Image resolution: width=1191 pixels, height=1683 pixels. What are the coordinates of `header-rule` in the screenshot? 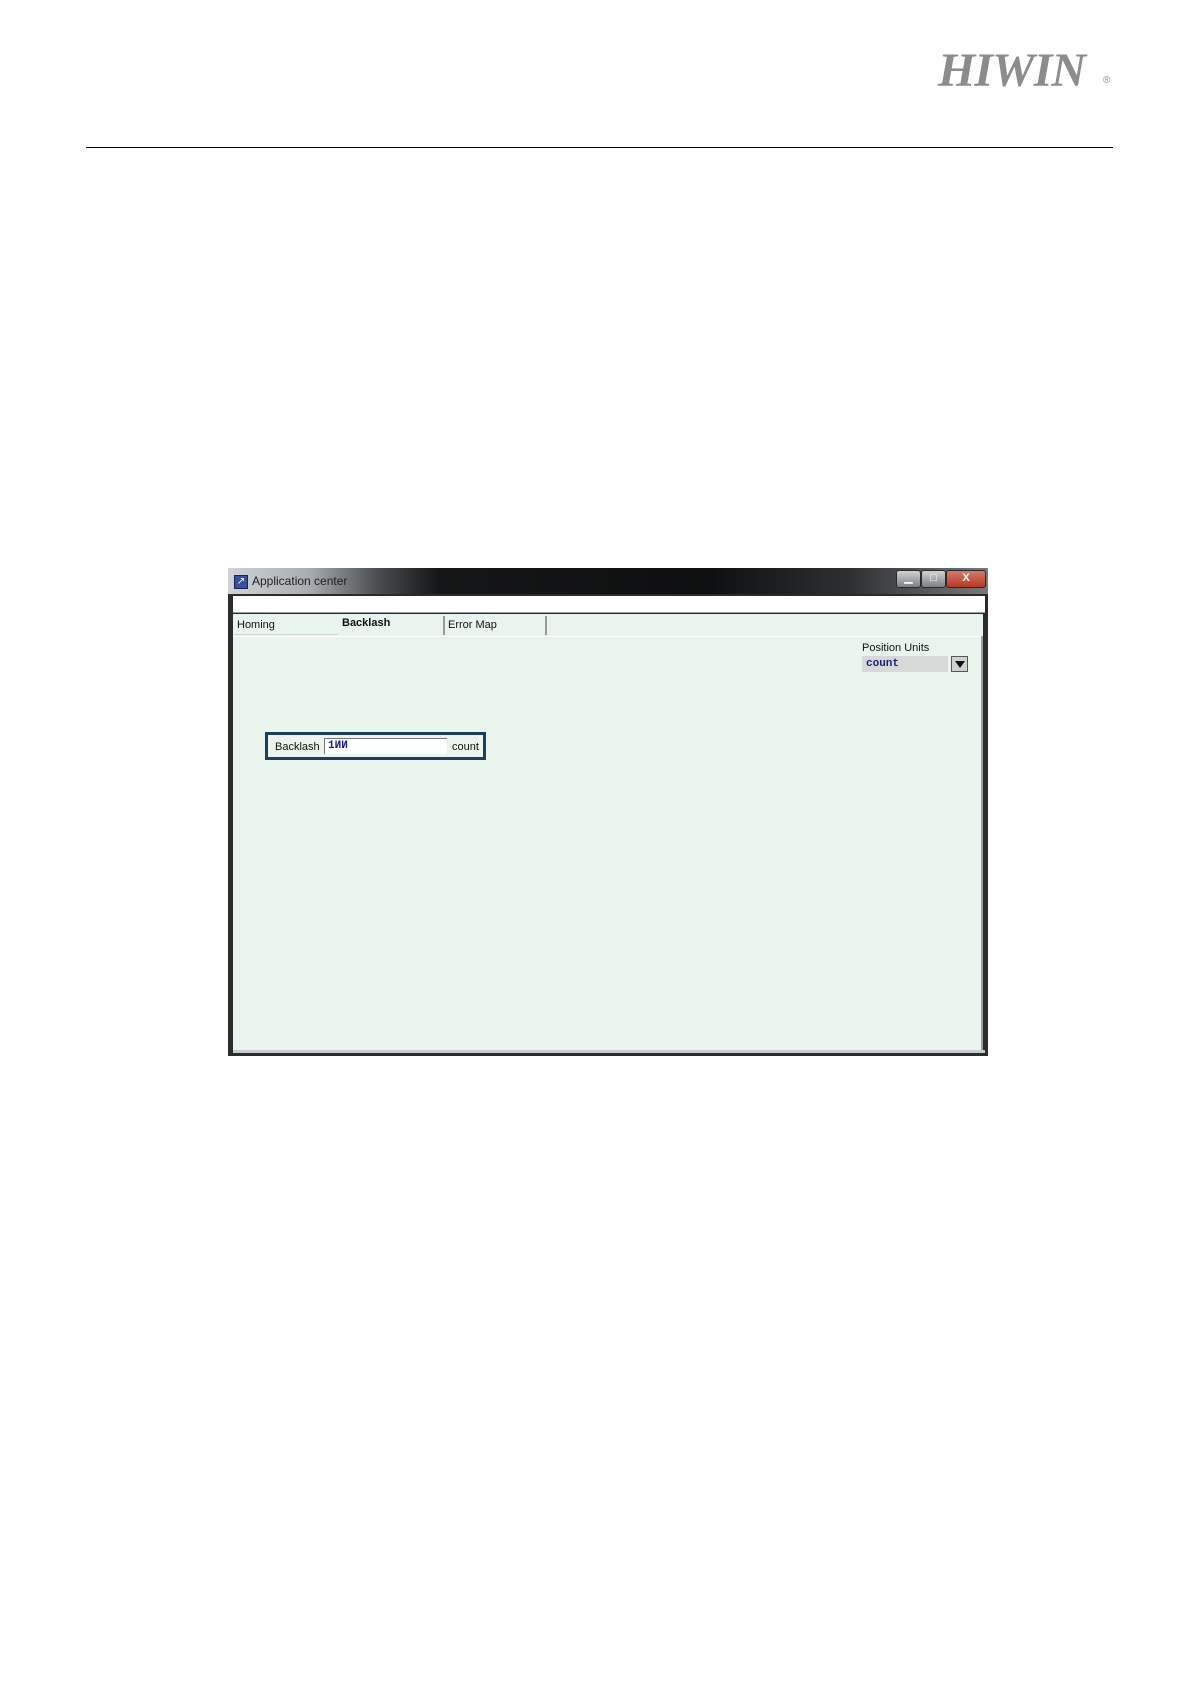 It's located at (599, 147).